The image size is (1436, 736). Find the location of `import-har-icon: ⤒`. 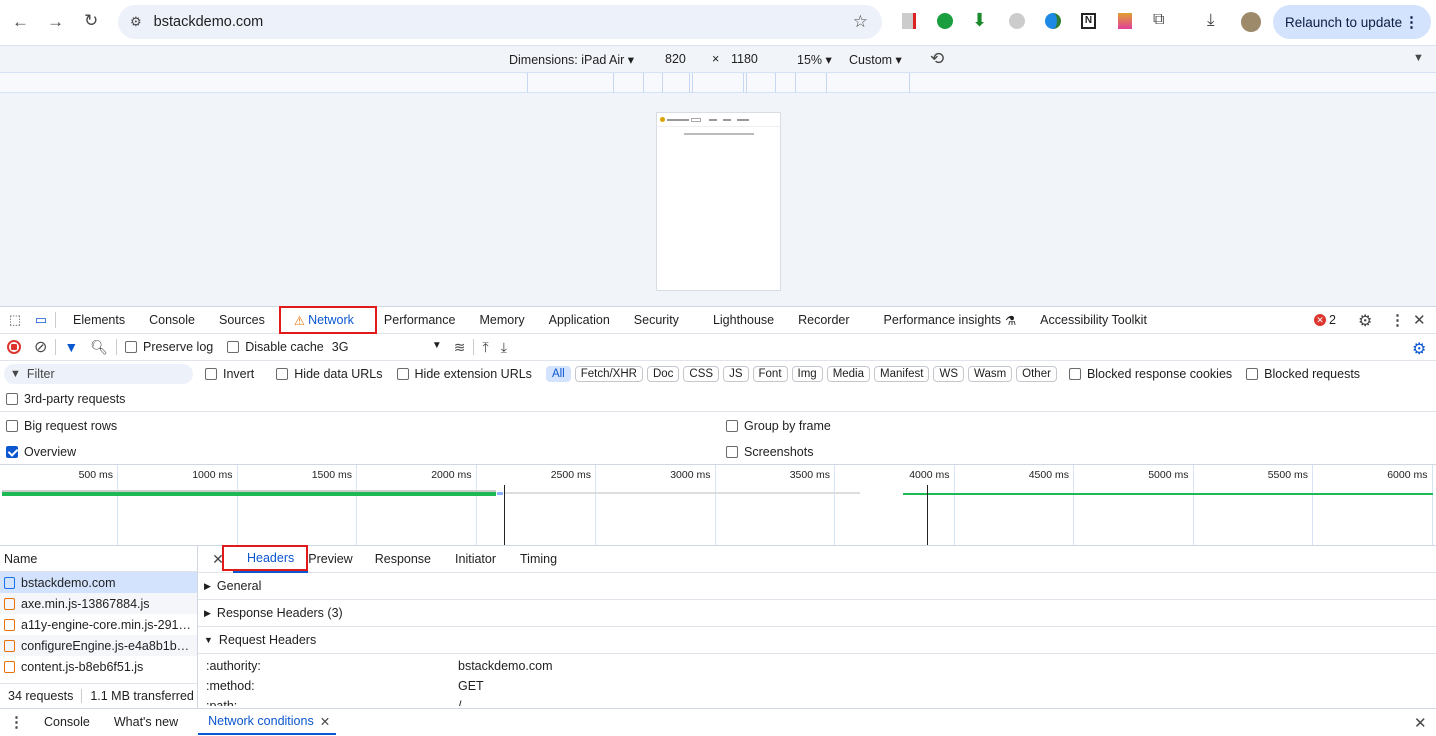

import-har-icon: ⤒ is located at coordinates (485, 347).